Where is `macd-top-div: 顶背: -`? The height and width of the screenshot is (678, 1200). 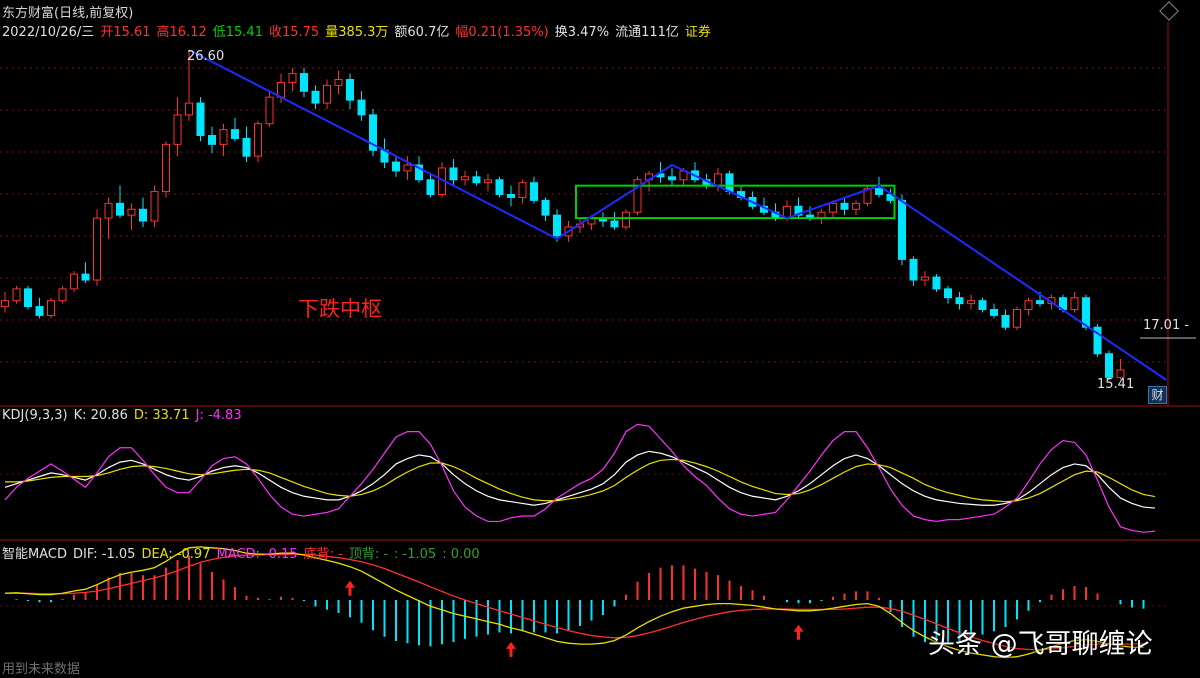
macd-top-div: 顶背: - is located at coordinates (368, 554).